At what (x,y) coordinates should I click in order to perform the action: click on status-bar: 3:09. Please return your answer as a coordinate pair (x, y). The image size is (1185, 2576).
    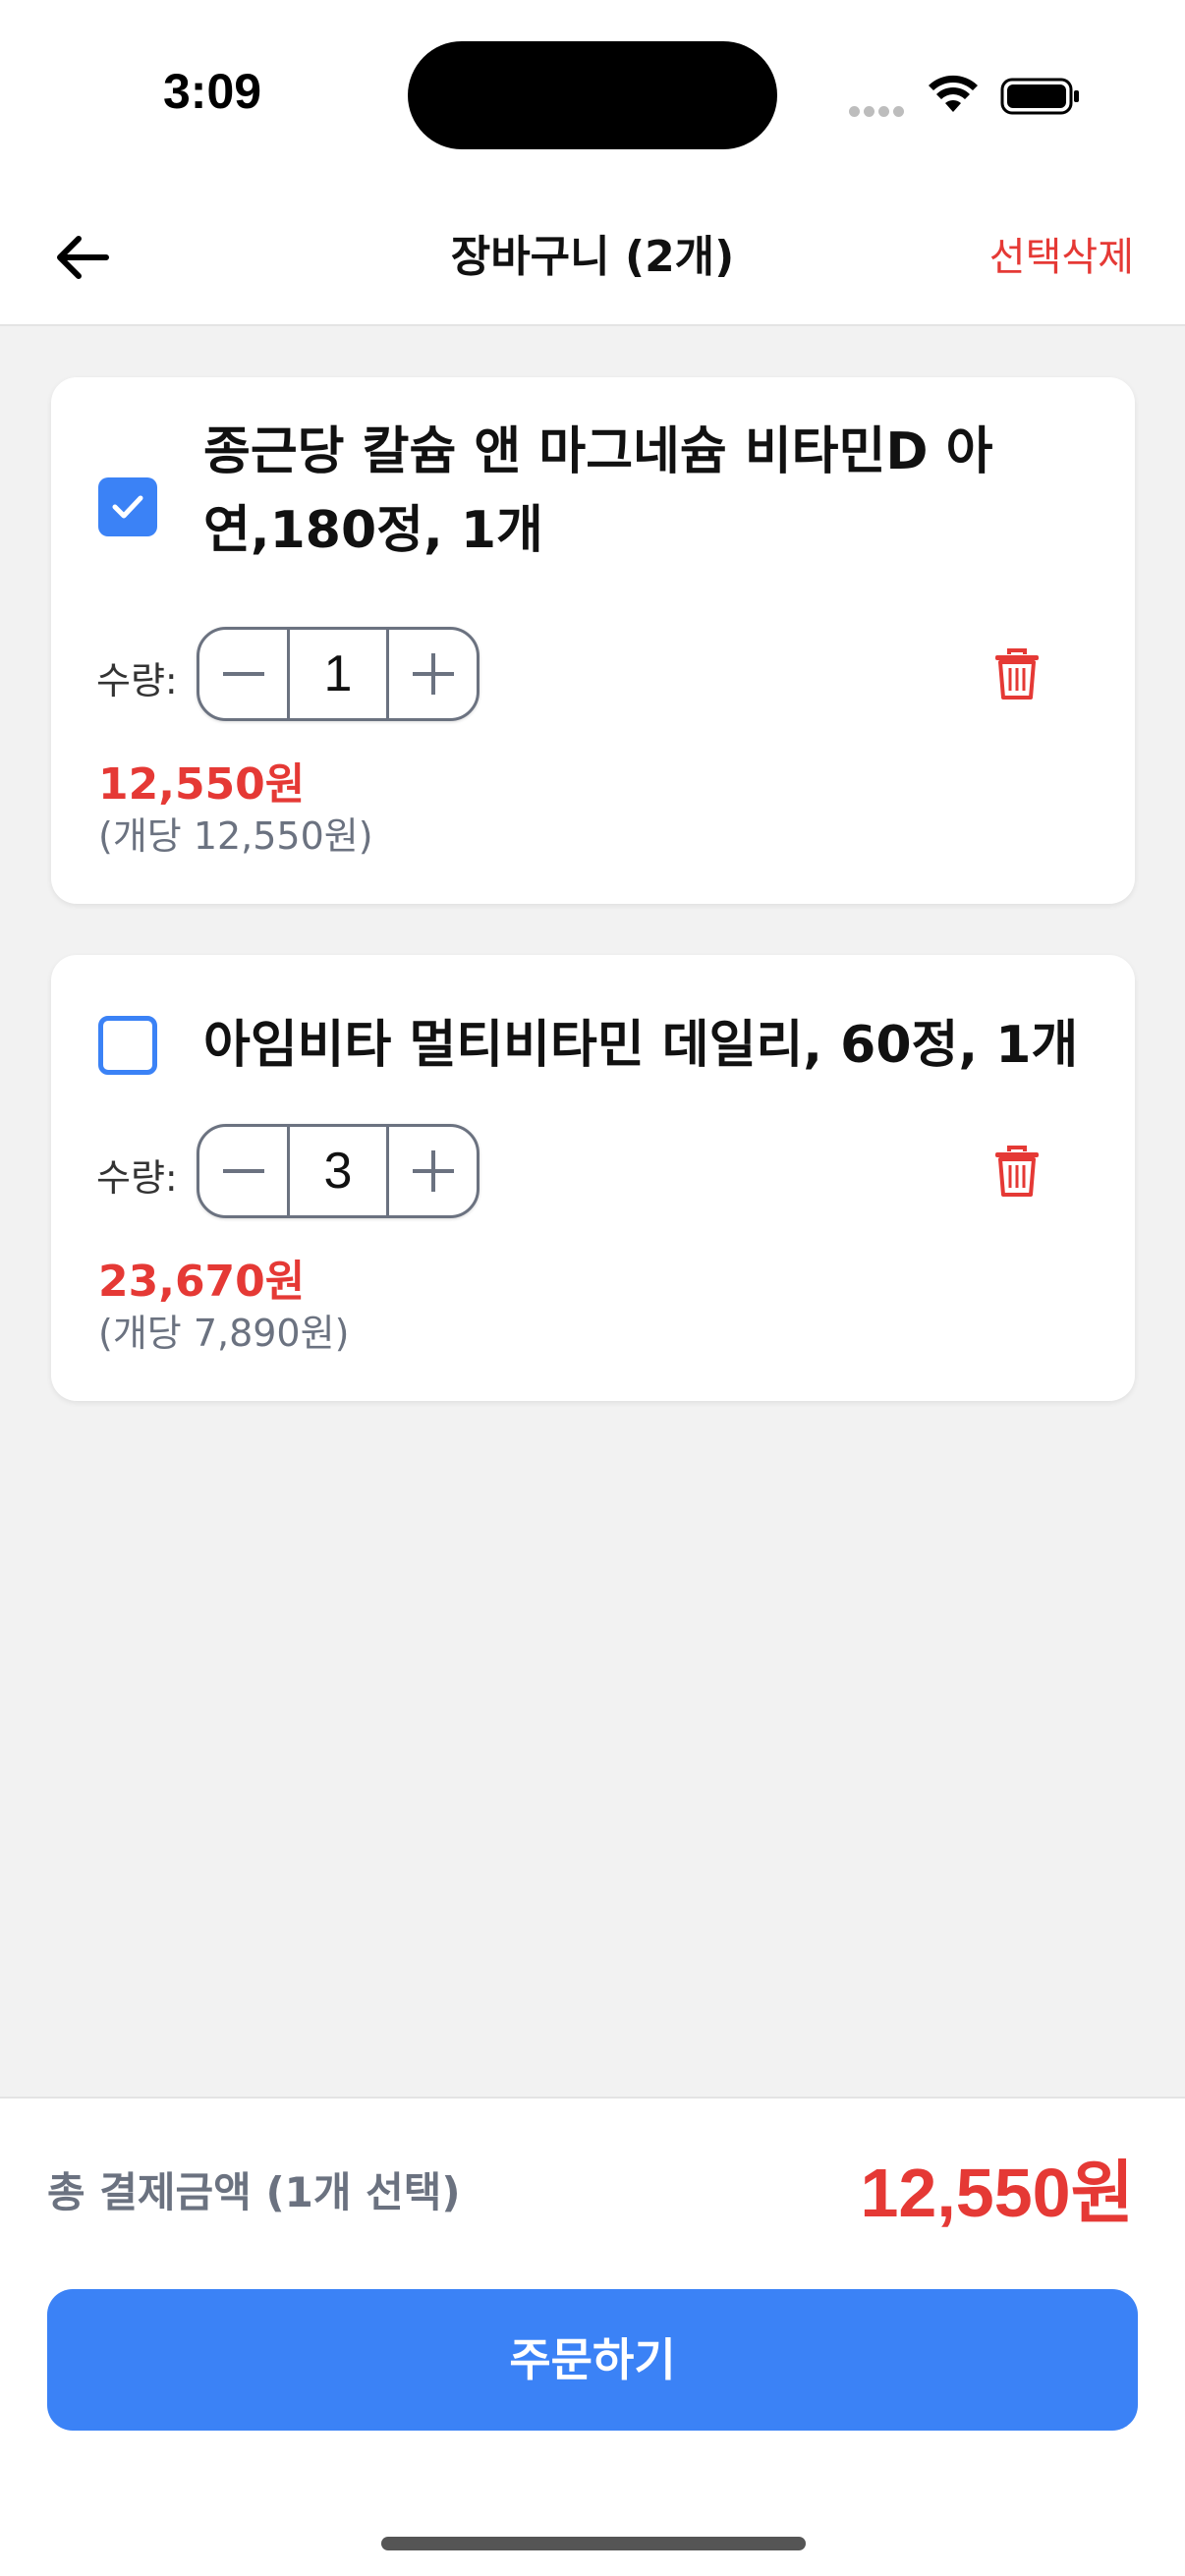
    Looking at the image, I should click on (592, 98).